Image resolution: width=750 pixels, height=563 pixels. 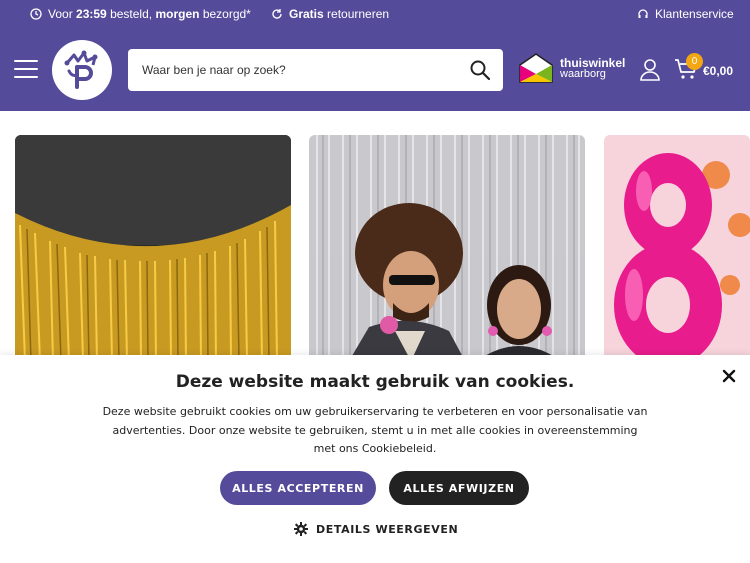 I want to click on usp-text: bezorgd*, so click(x=226, y=14).